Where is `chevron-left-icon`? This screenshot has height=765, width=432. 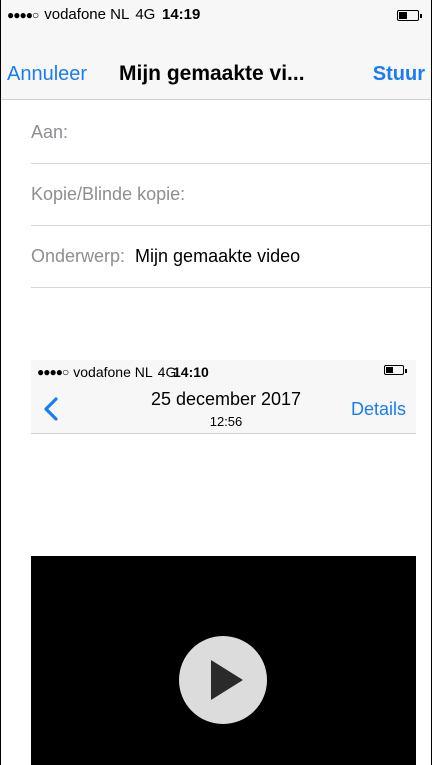 chevron-left-icon is located at coordinates (51, 409).